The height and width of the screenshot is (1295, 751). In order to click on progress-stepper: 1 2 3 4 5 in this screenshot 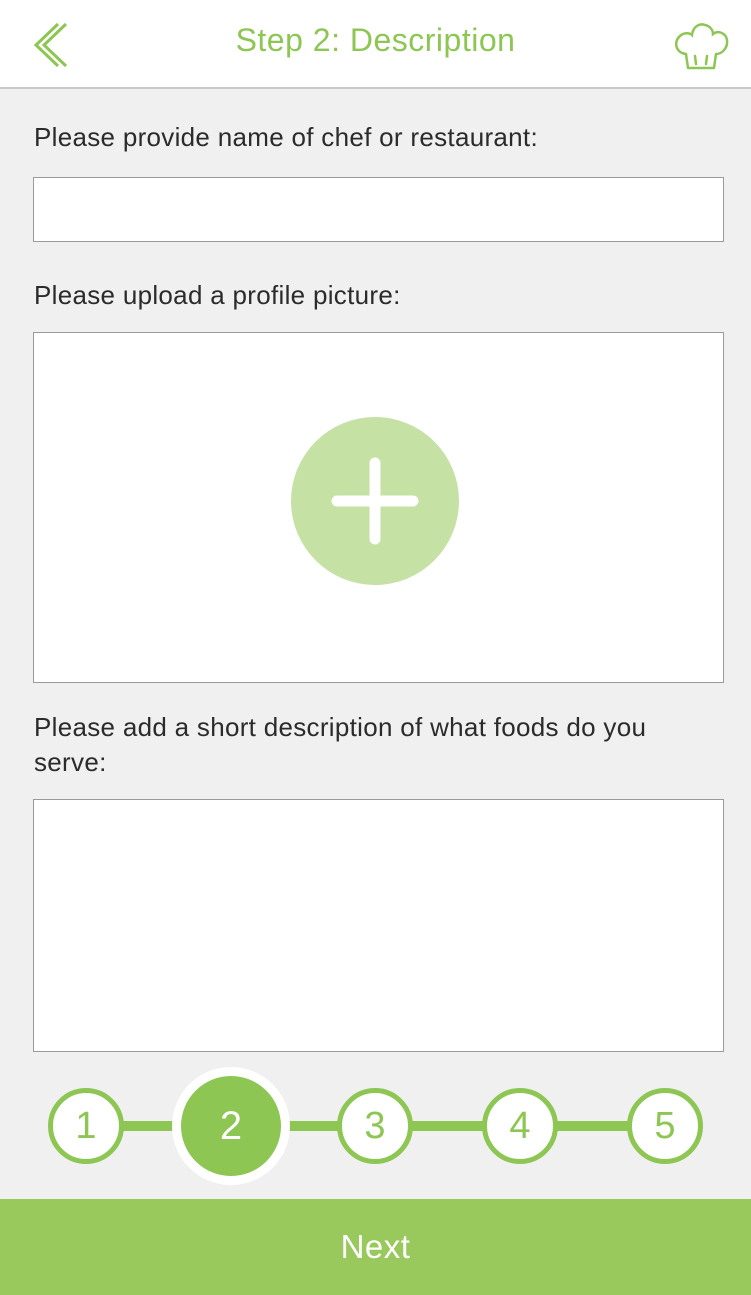, I will do `click(375, 1127)`.